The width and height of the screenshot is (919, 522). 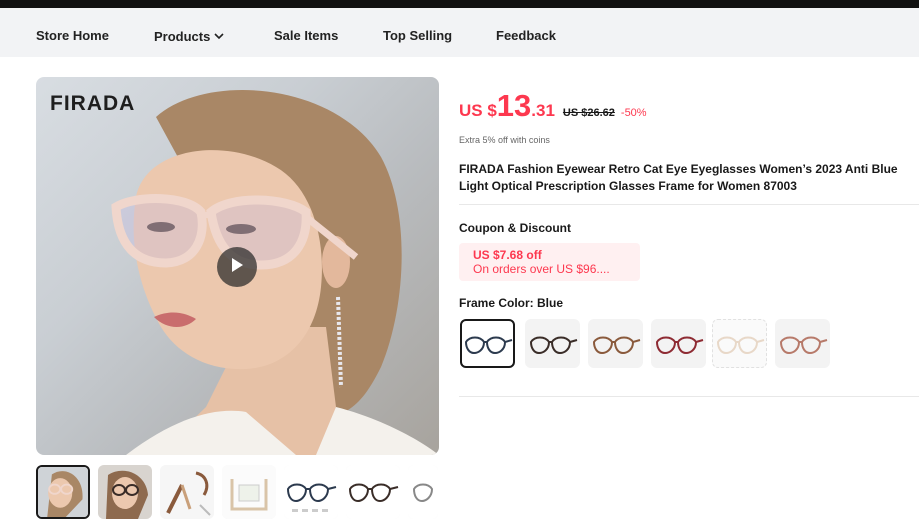 I want to click on thumbnail-7-partial, so click(x=423, y=492).